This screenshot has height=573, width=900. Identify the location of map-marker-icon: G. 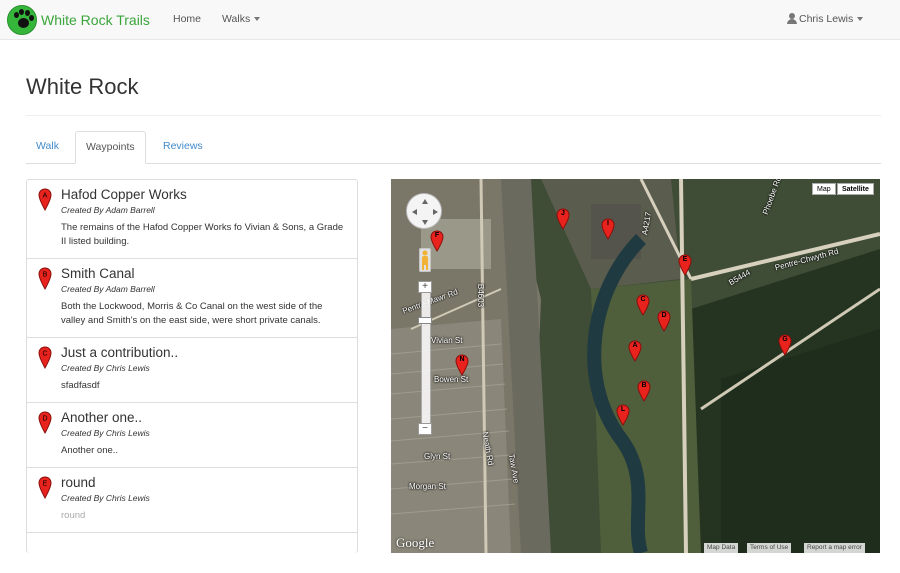
(785, 345).